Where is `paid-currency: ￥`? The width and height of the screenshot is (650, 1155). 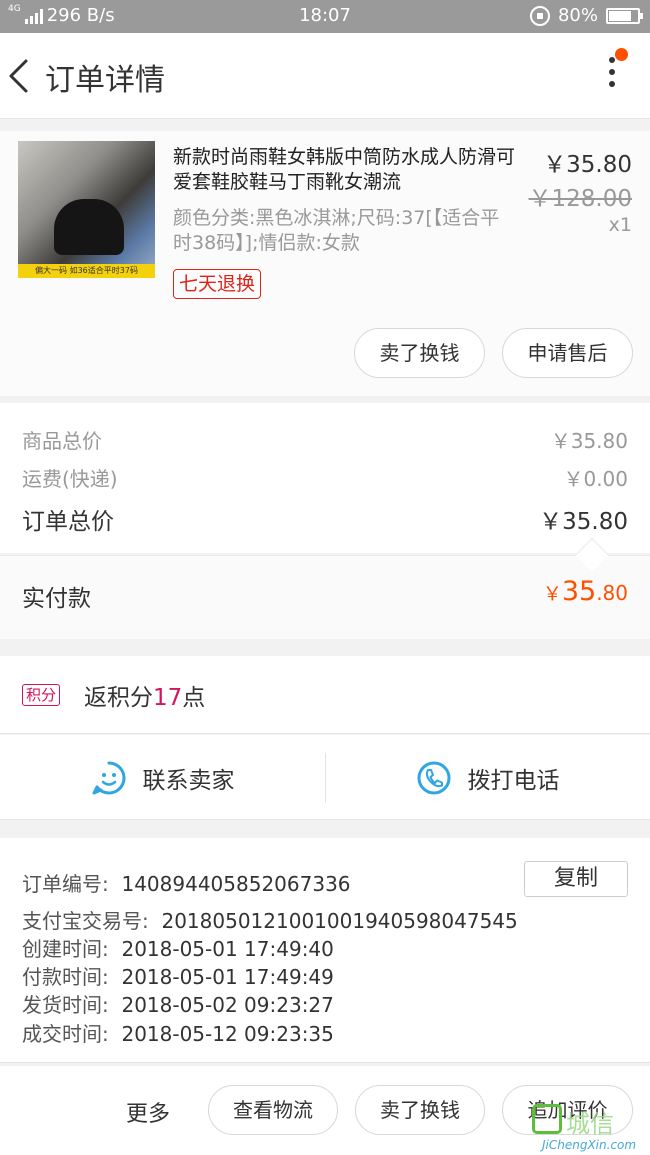 paid-currency: ￥ is located at coordinates (552, 594).